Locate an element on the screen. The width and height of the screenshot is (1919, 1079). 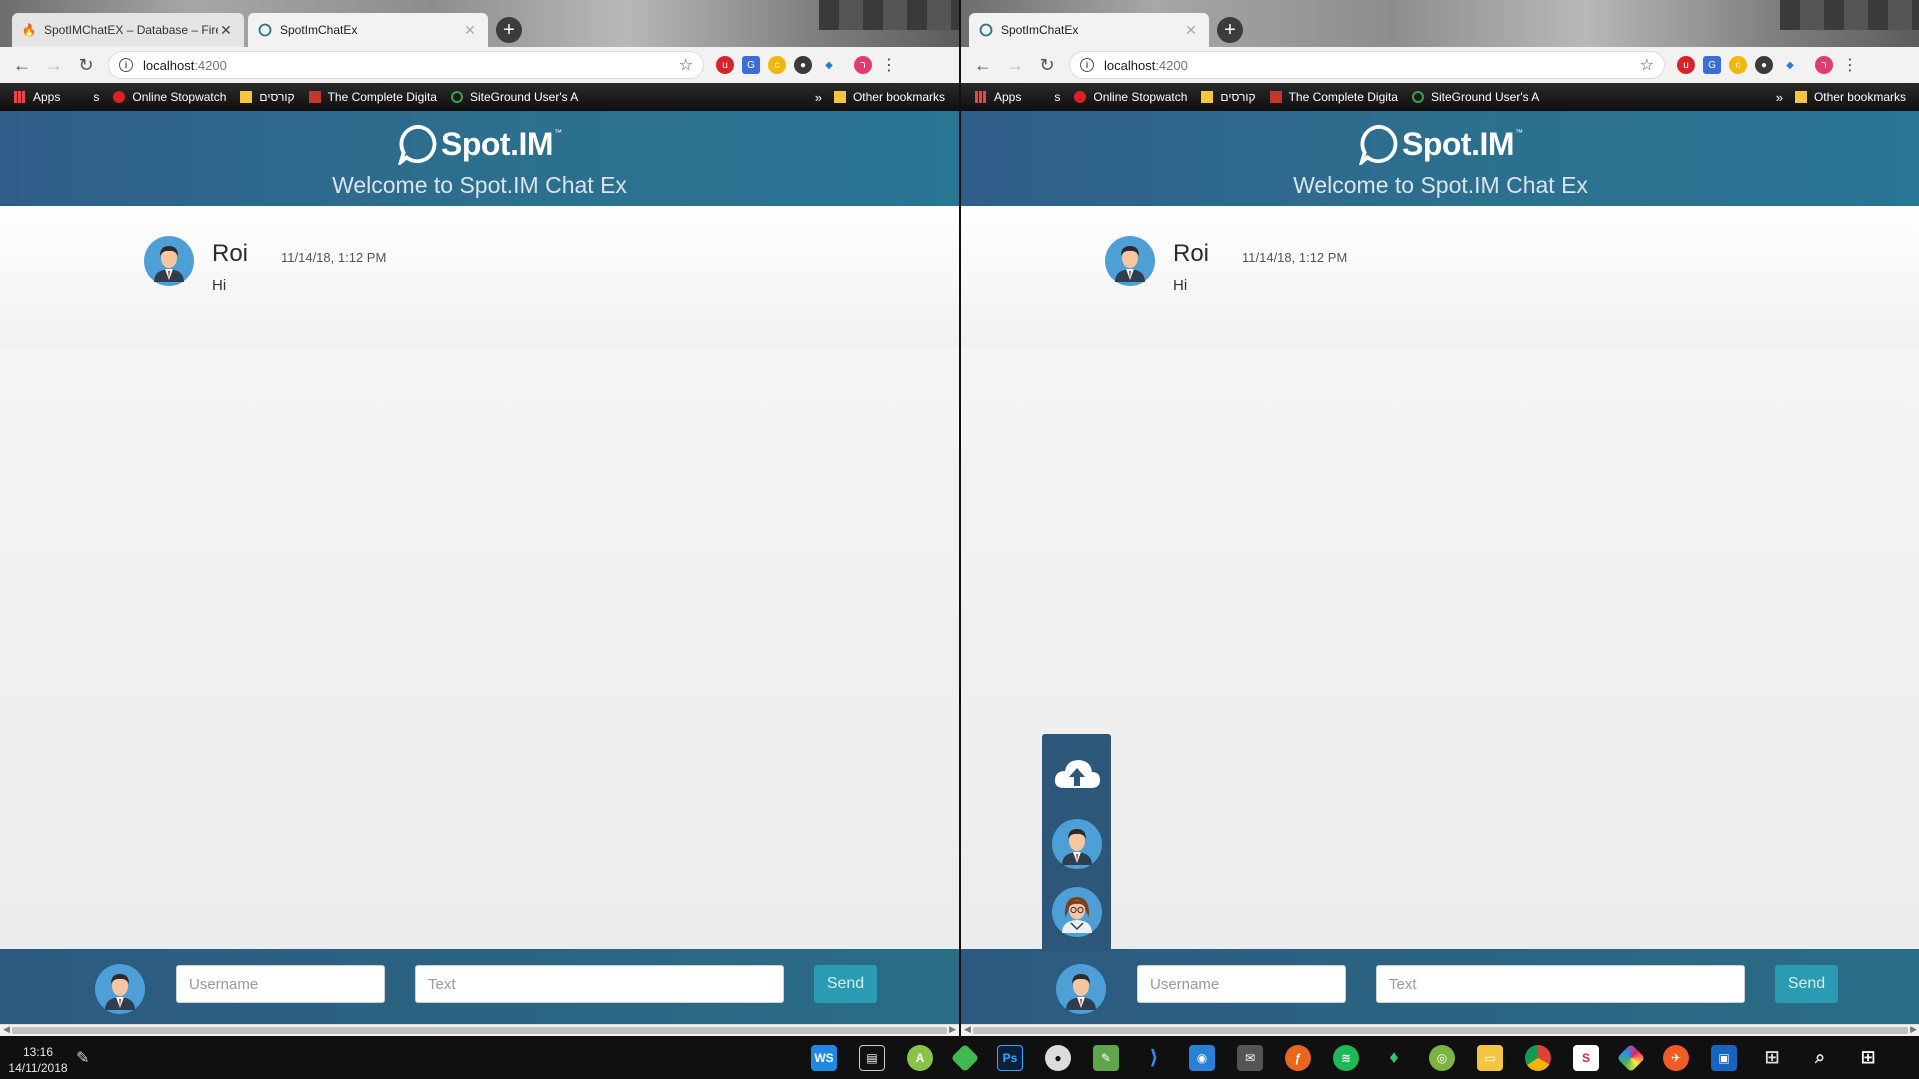
android-icon: ◎ is located at coordinates (1442, 1057).